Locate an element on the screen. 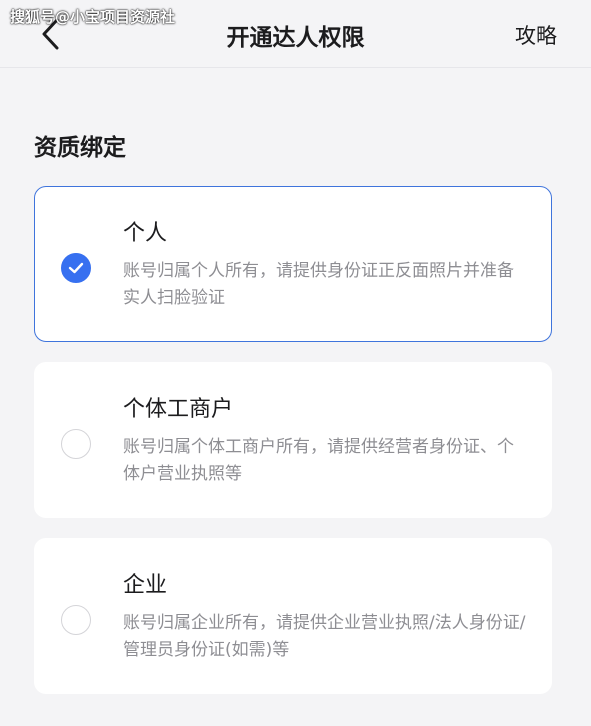 The image size is (591, 726). radio-checked is located at coordinates (76, 268).